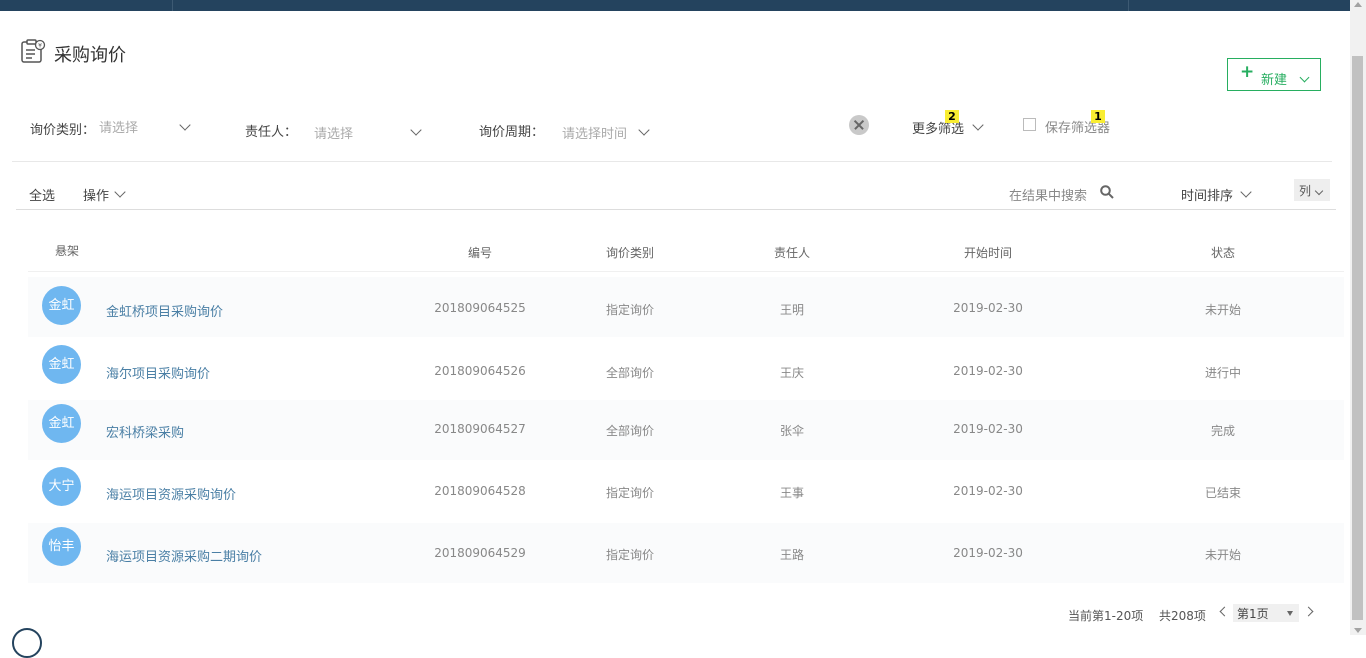  Describe the element at coordinates (512, 132) in the screenshot. I see `period-filter-label: 询价周期：` at that location.